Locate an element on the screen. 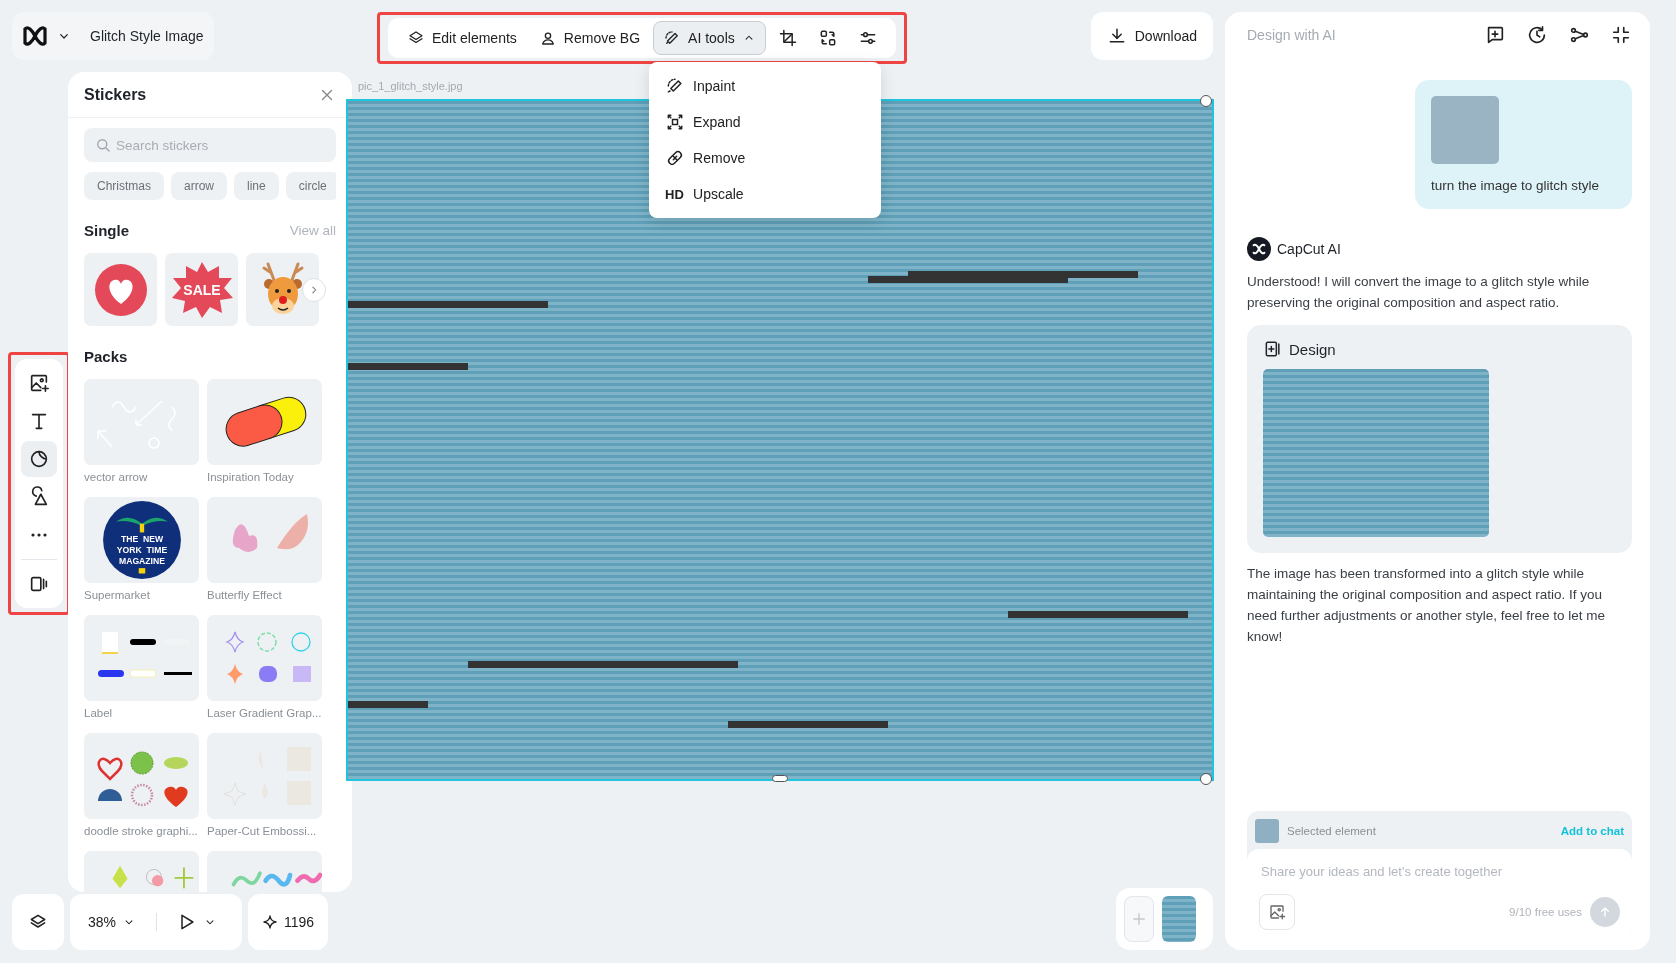 The height and width of the screenshot is (963, 1676). plus-icon is located at coordinates (1139, 919).